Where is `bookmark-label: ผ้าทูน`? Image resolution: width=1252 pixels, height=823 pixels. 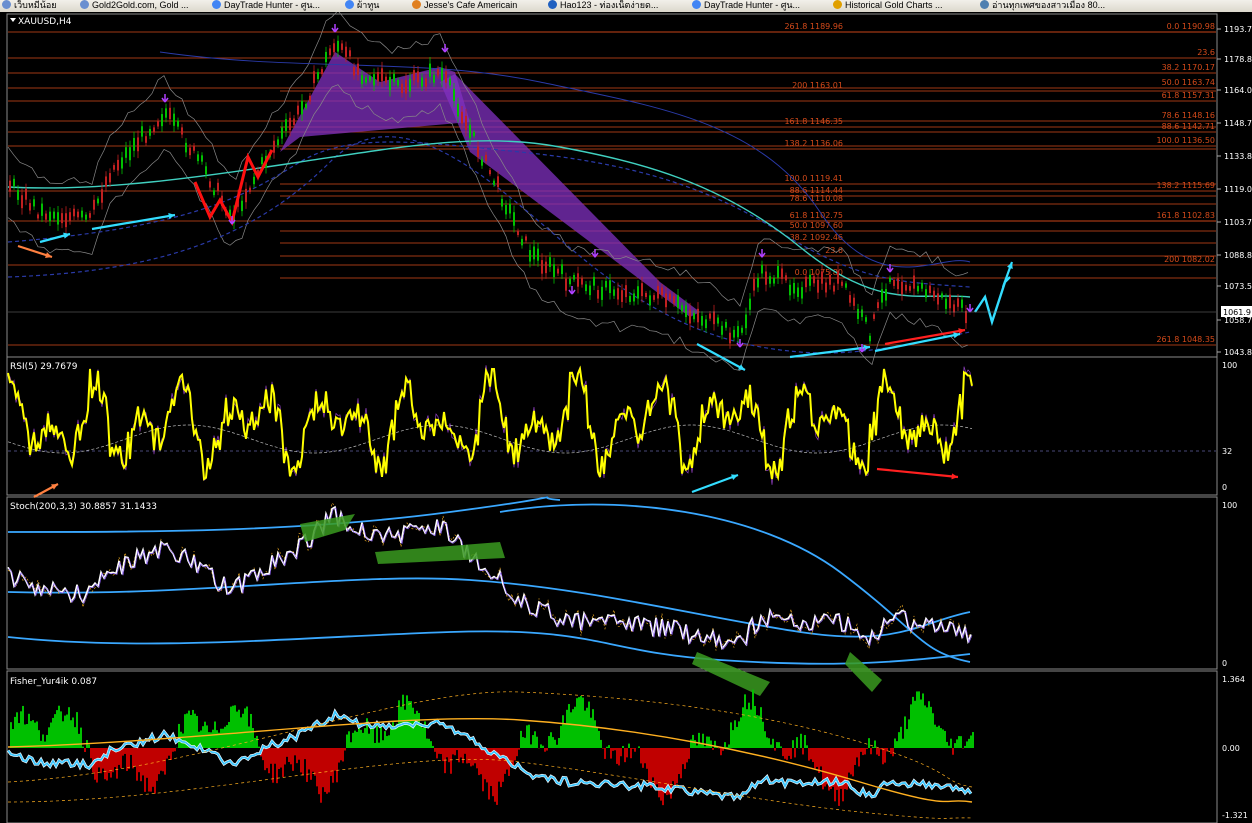
bookmark-label: ผ้าทูน is located at coordinates (368, 5).